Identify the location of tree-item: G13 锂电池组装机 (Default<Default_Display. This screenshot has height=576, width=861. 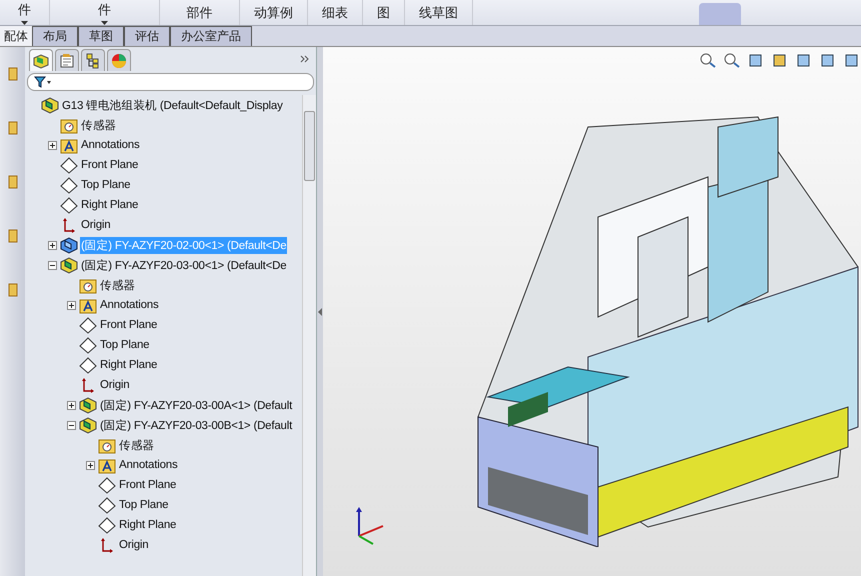
(172, 105).